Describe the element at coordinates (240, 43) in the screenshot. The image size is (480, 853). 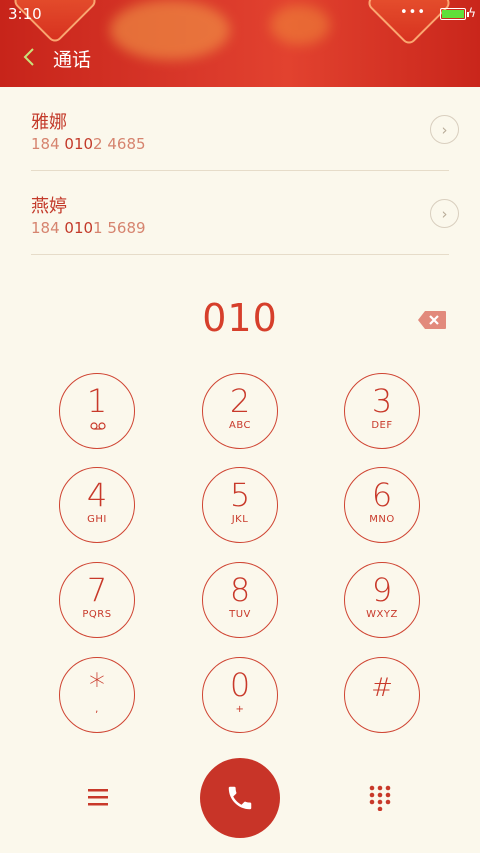
I see `app-header: 3:10 ••• ϟ 通话` at that location.